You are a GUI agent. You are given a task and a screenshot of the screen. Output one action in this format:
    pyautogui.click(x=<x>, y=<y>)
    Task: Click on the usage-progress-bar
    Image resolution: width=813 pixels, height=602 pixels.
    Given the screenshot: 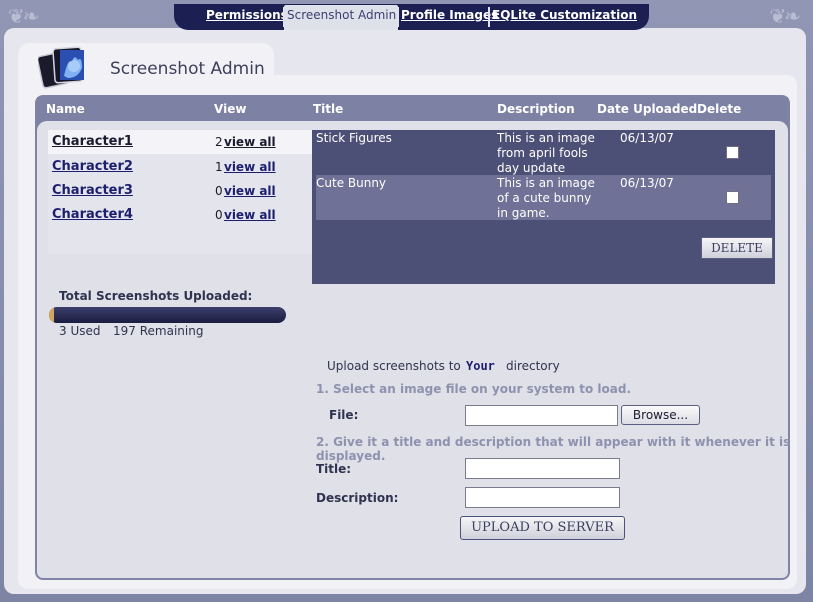 What is the action you would take?
    pyautogui.click(x=167, y=315)
    